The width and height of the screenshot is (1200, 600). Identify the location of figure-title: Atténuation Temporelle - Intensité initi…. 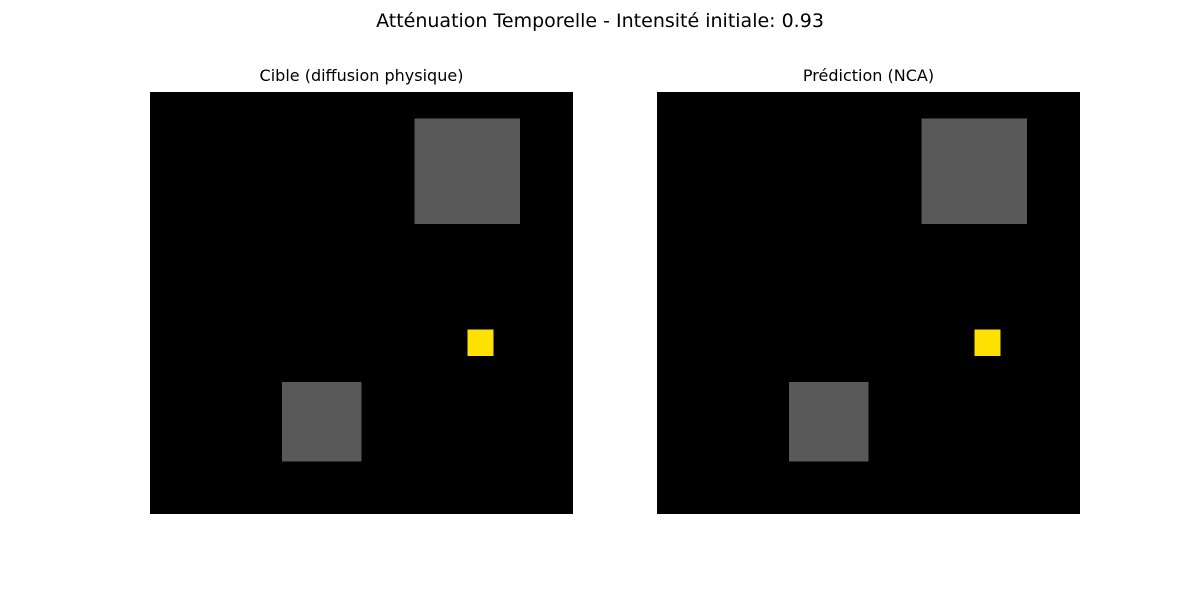
(600, 21).